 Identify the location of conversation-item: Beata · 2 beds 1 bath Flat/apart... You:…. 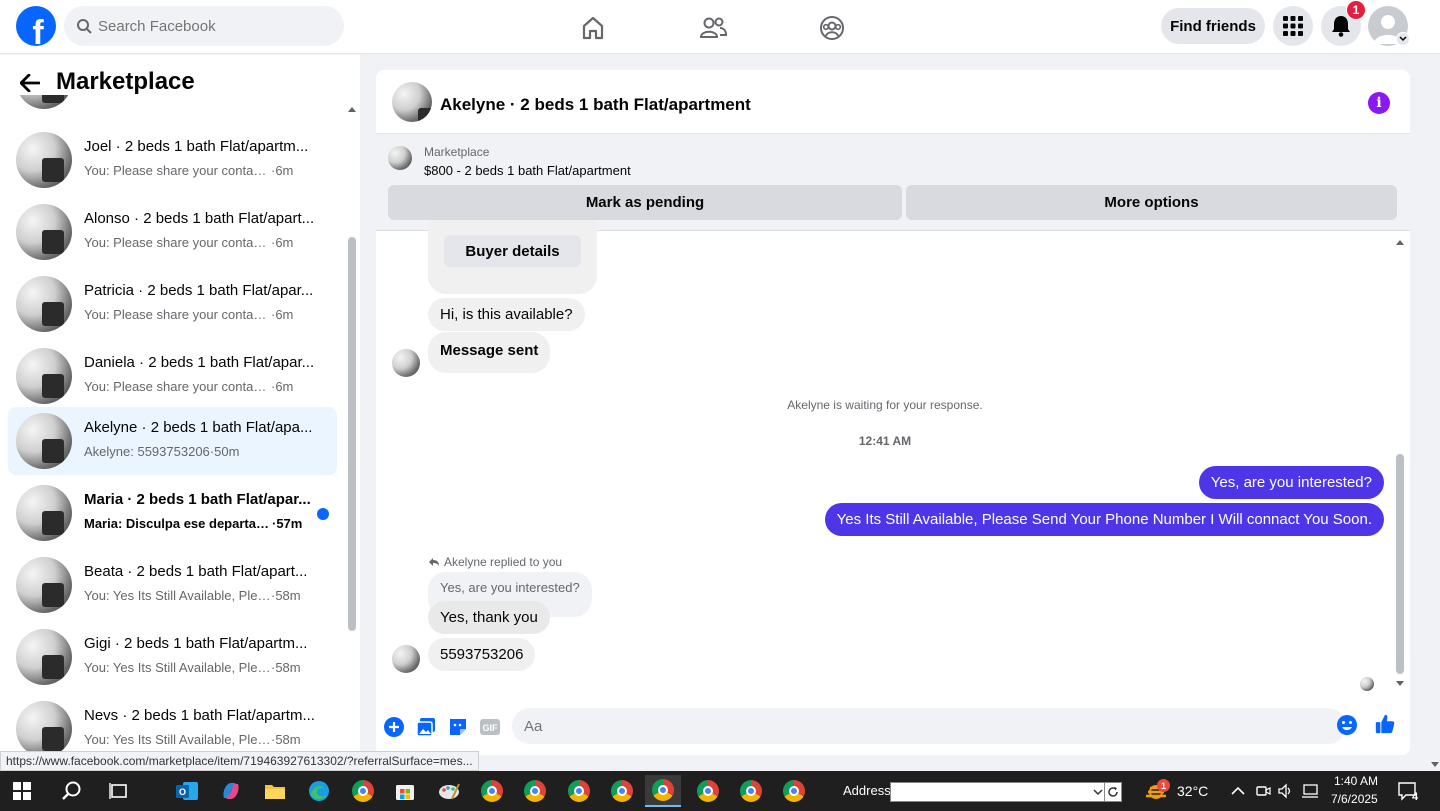
(172, 585).